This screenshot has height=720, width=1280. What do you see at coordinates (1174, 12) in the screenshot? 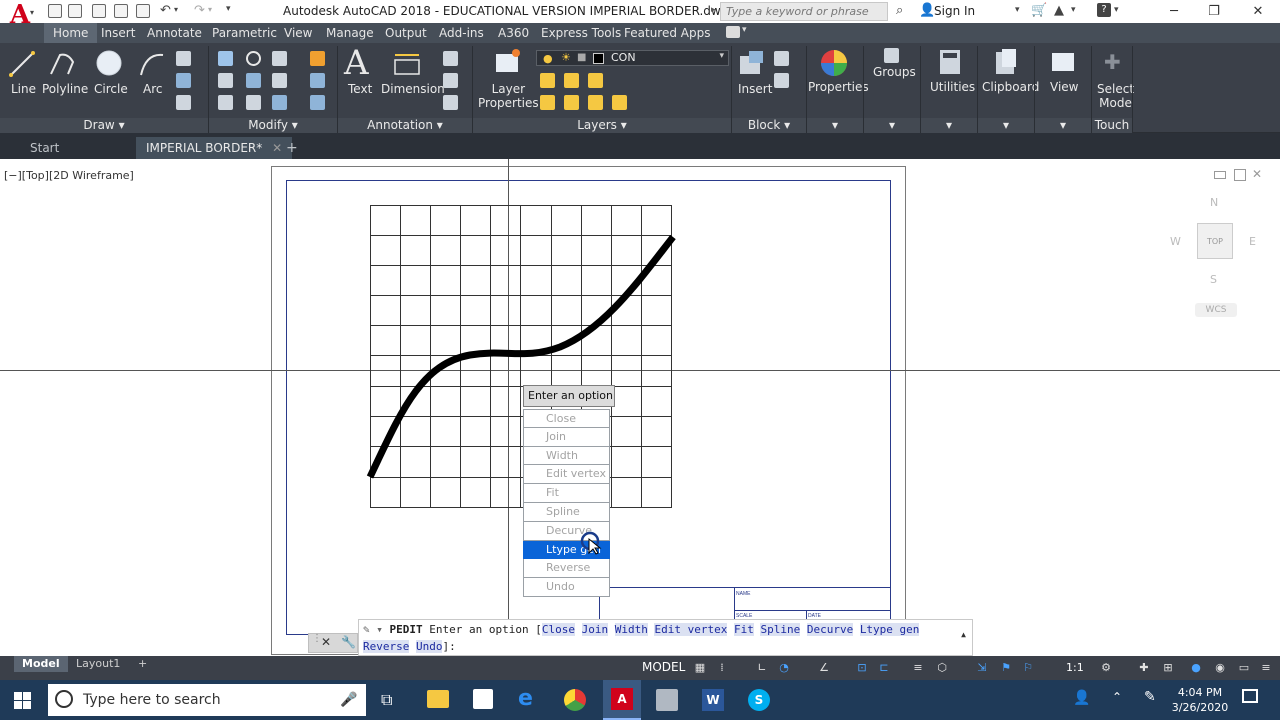
I see `minimize-icon: ─` at bounding box center [1174, 12].